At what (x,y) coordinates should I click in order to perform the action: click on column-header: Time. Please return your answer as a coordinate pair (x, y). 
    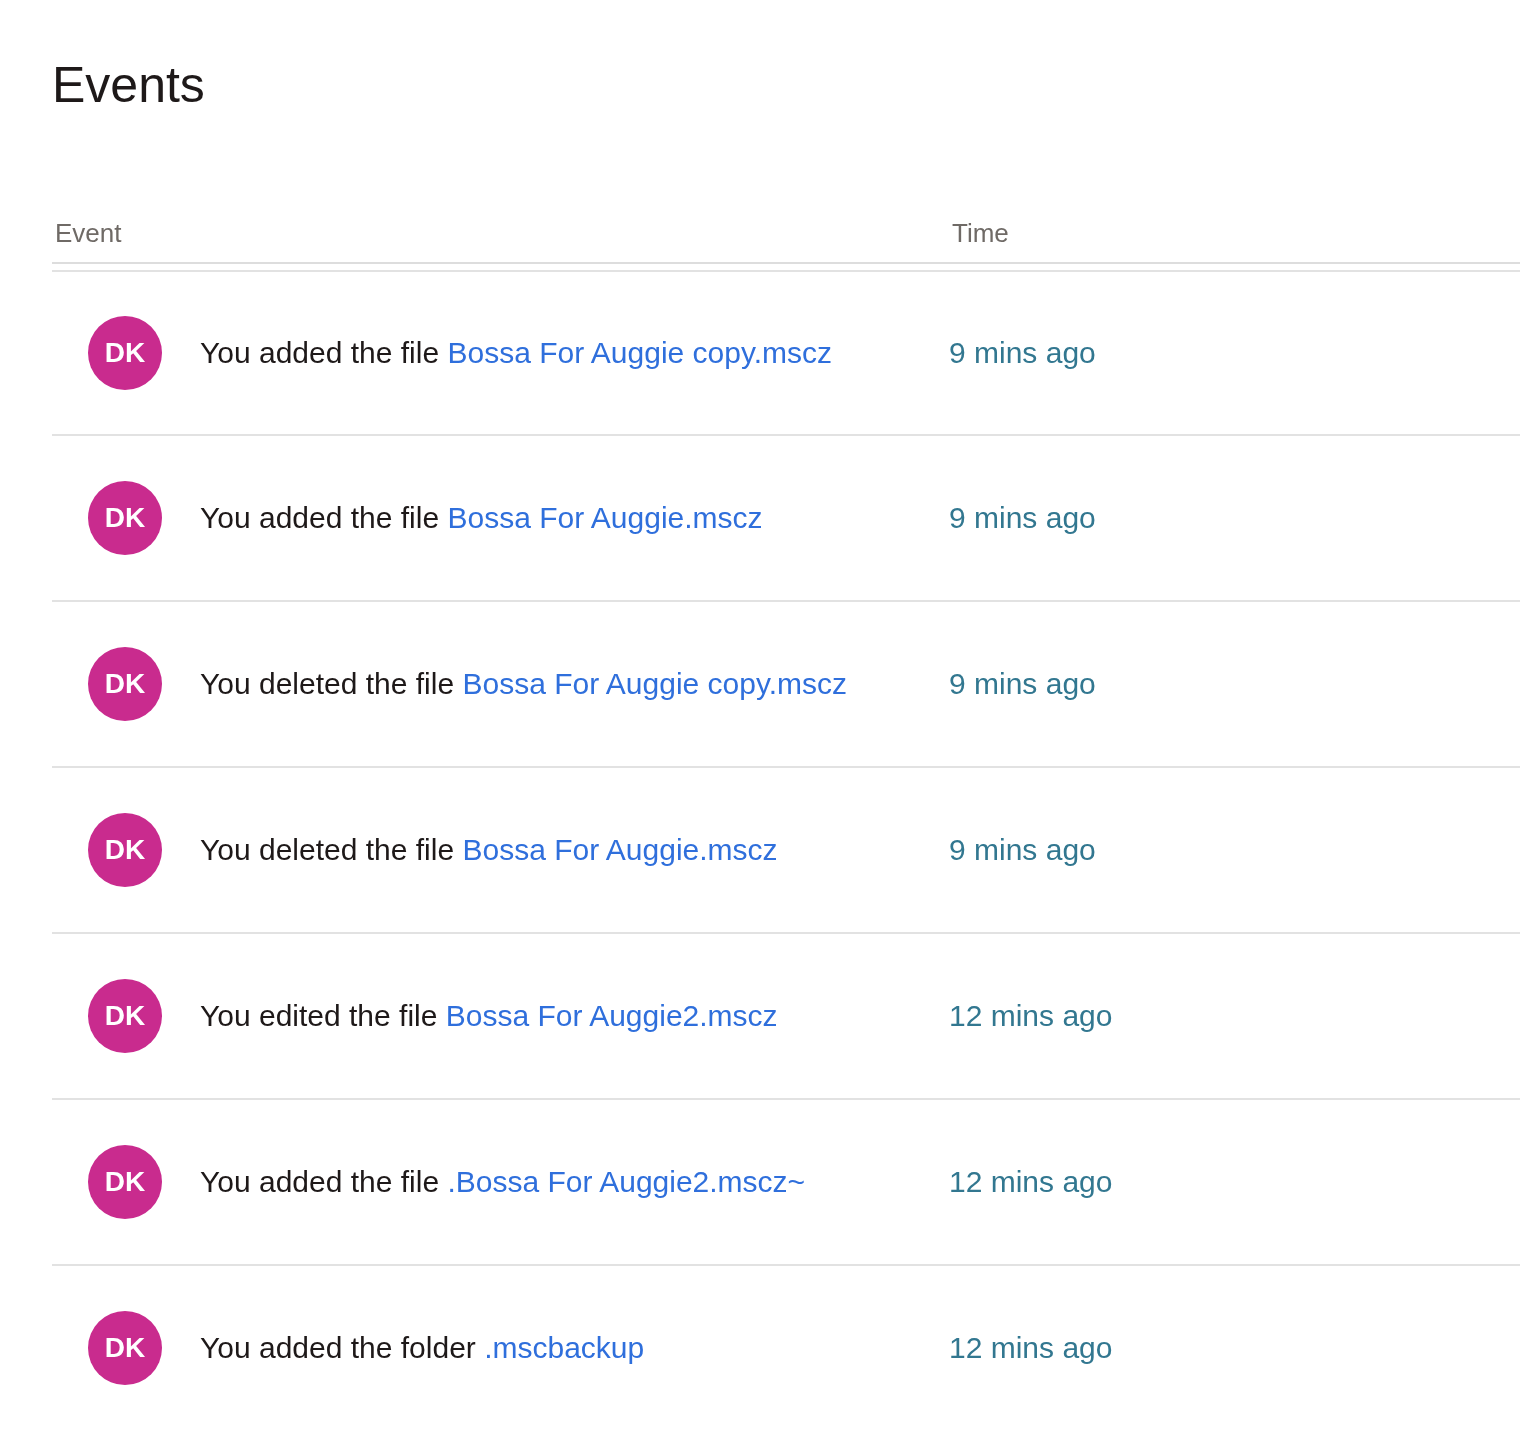
    Looking at the image, I should click on (980, 233).